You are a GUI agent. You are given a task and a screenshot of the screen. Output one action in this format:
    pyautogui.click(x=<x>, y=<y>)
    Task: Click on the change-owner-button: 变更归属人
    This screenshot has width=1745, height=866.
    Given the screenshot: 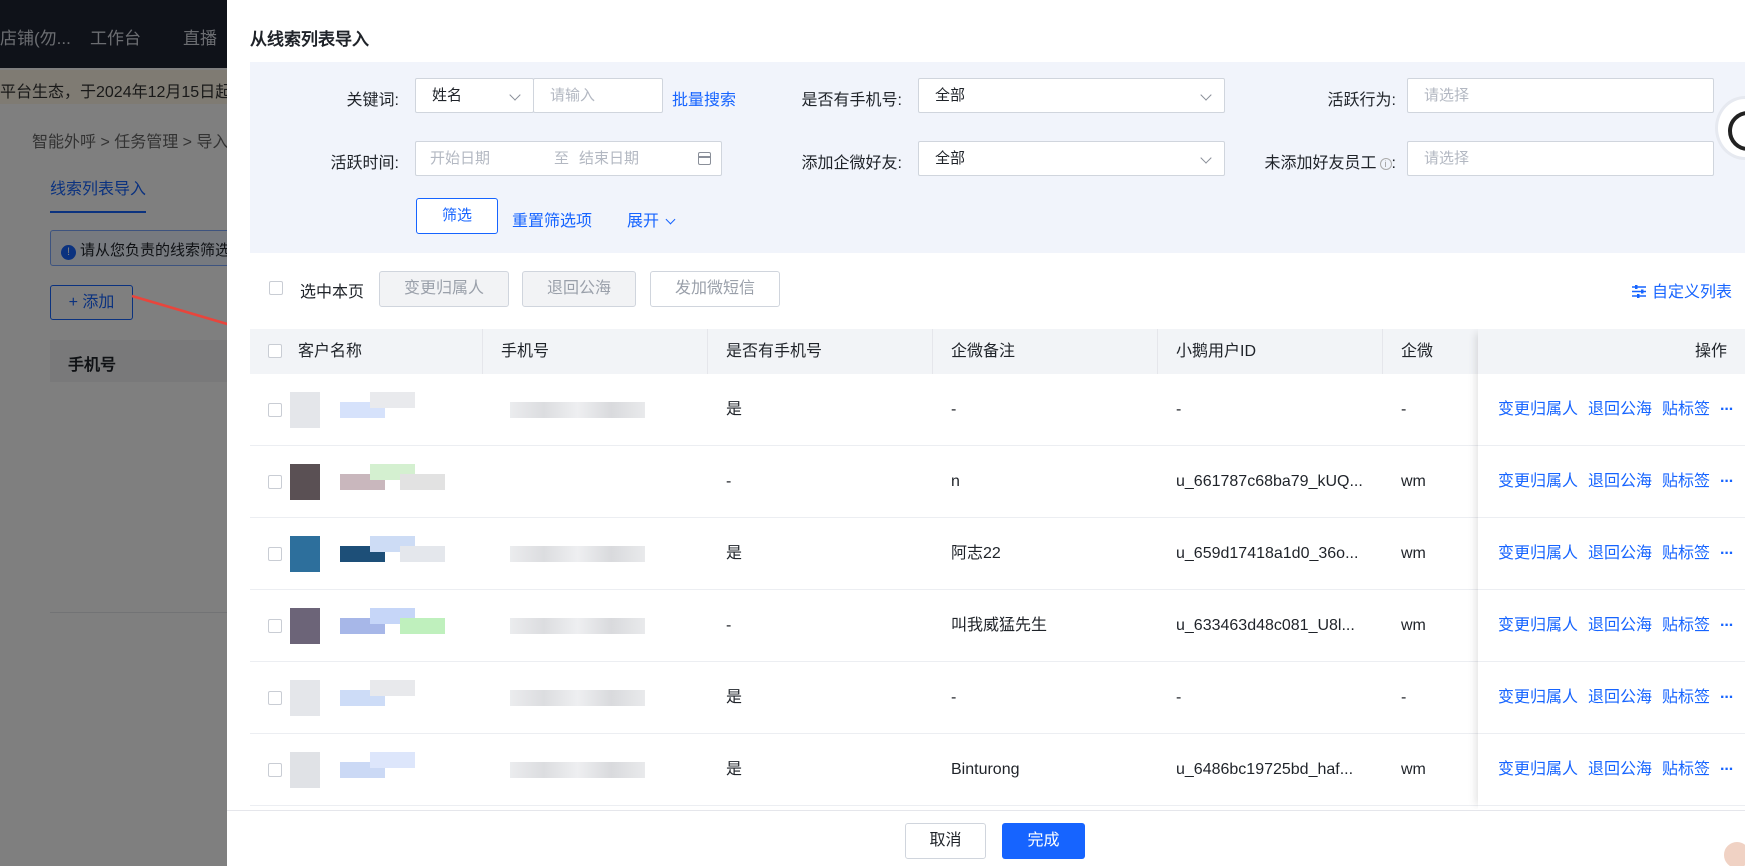 What is the action you would take?
    pyautogui.click(x=444, y=289)
    